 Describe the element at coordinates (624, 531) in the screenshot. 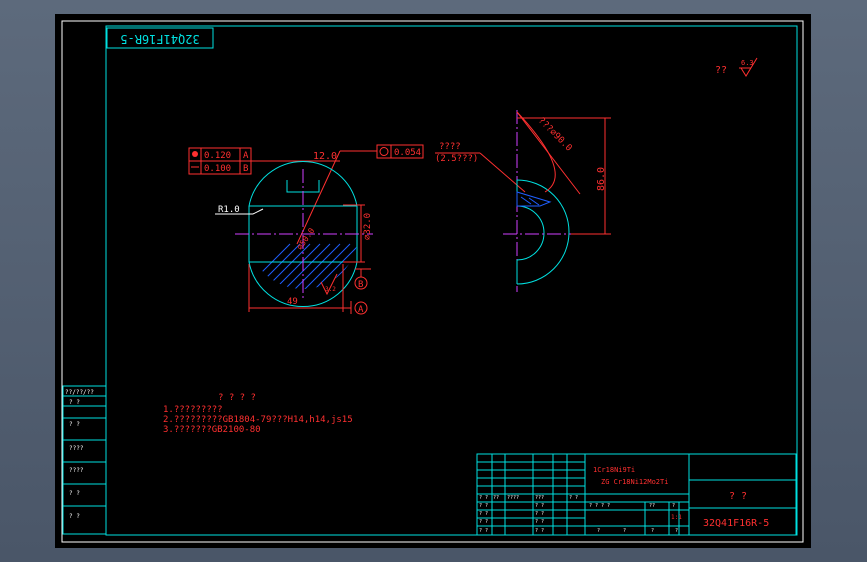

I see `tb-b2: ?` at that location.